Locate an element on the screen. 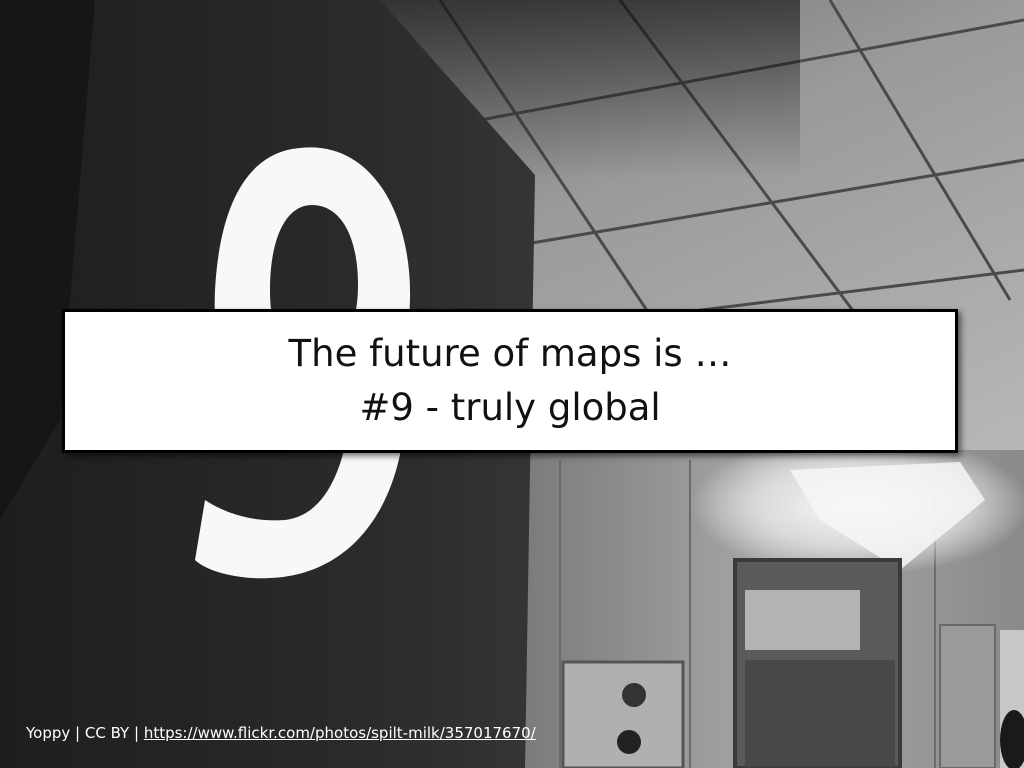  slide-title-line-2: #9 - truly global is located at coordinates (510, 407).